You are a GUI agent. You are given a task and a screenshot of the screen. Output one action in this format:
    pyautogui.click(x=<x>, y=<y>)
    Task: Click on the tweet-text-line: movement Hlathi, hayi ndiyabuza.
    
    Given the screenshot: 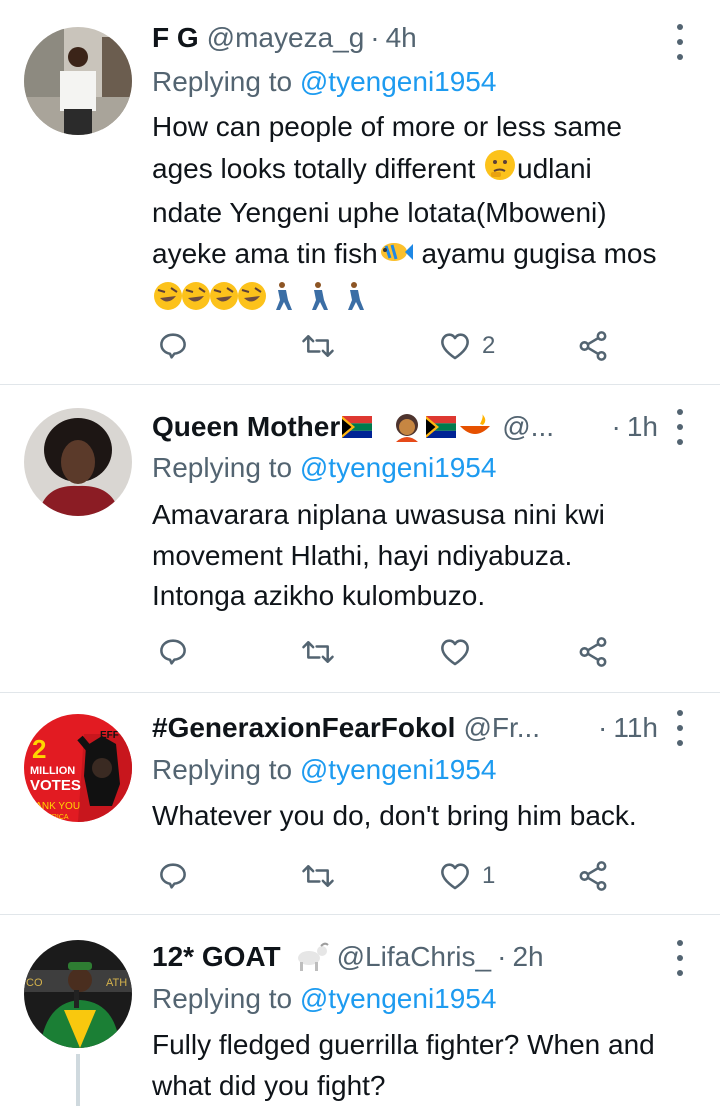 What is the action you would take?
    pyautogui.click(x=362, y=555)
    